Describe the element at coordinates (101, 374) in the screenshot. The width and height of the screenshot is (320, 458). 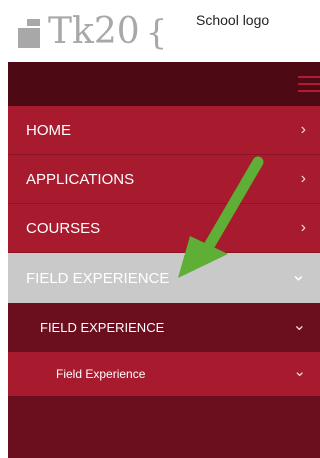
I see `subsubnav-item-label: Field Experience` at that location.